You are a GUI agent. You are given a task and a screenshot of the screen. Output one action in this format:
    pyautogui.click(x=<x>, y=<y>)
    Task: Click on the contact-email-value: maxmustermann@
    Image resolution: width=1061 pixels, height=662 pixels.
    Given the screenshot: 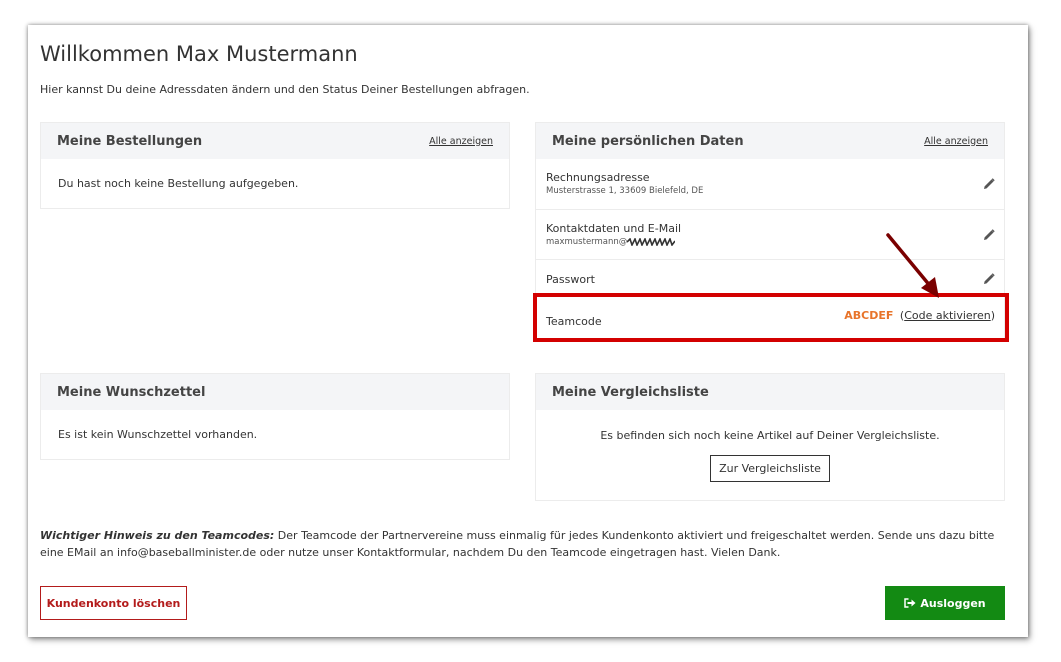 What is the action you would take?
    pyautogui.click(x=587, y=242)
    